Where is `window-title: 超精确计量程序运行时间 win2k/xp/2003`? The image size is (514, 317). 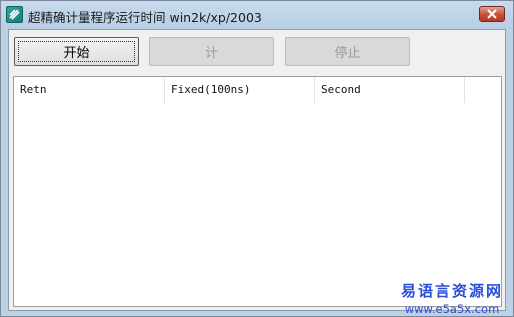
window-title: 超精确计量程序运行时间 win2k/xp/2003 is located at coordinates (145, 17).